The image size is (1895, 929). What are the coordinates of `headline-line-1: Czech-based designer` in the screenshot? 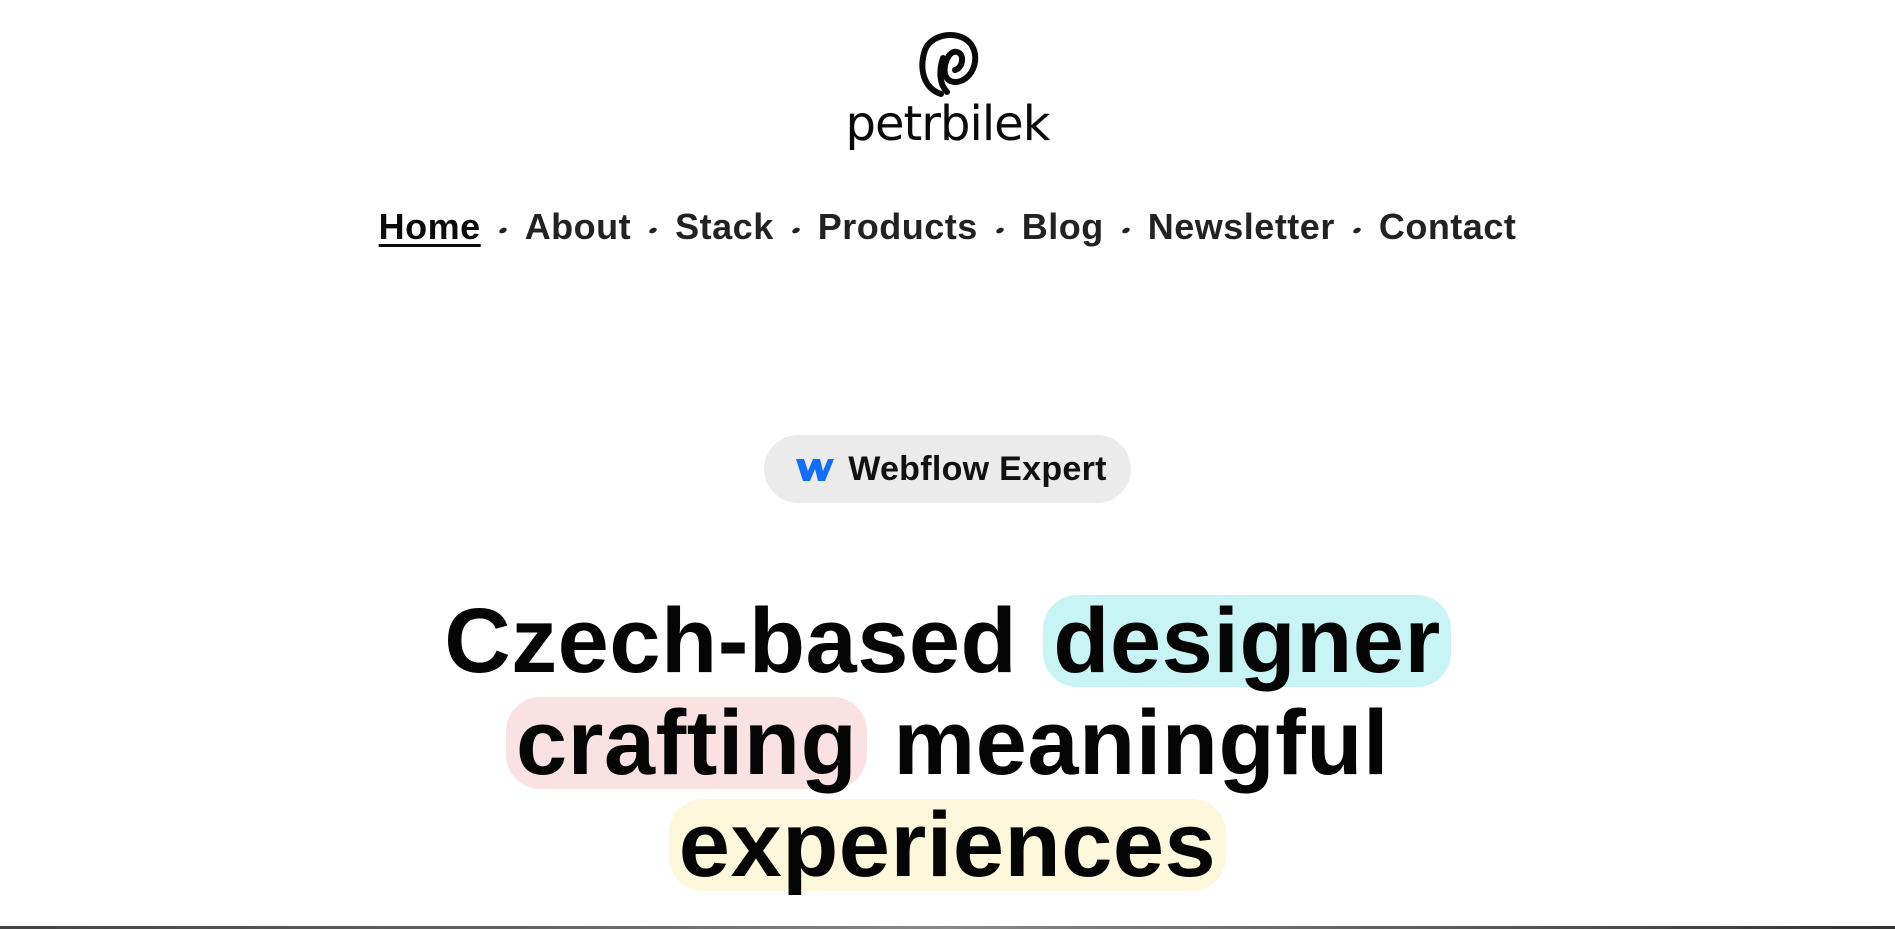 It's located at (947, 641).